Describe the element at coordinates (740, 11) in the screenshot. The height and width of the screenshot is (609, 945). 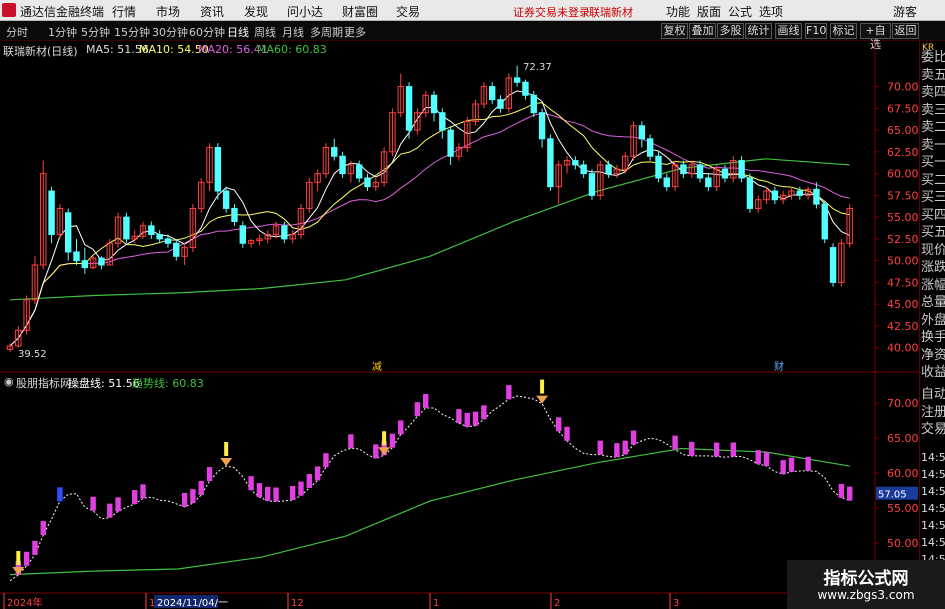
I see `menu-formula: 公式` at that location.